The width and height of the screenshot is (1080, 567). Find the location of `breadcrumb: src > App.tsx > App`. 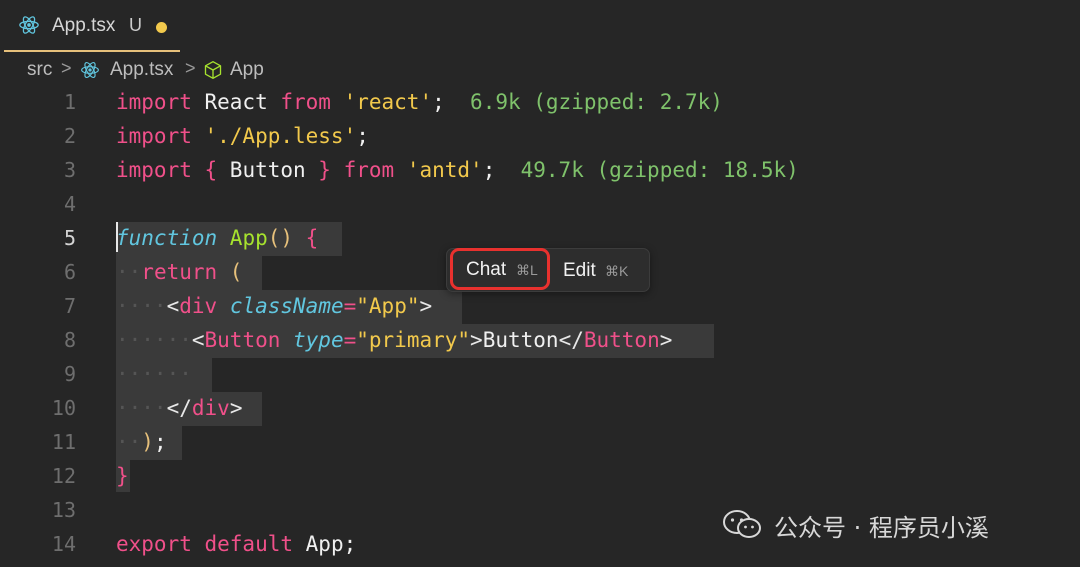

breadcrumb: src > App.tsx > App is located at coordinates (540, 70).